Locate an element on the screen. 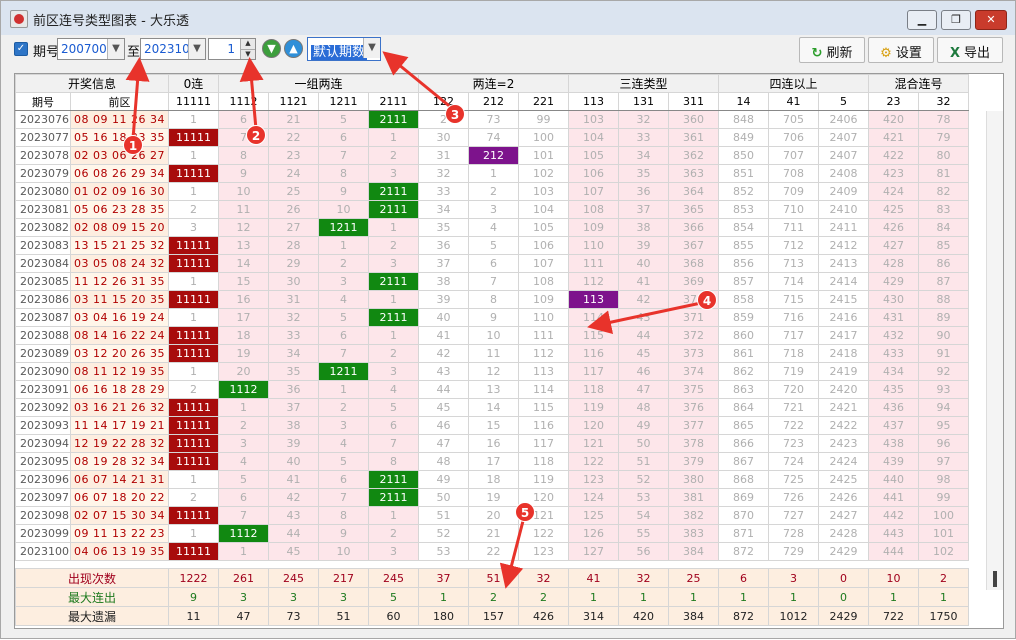  miss-count-cell: 865 is located at coordinates (743, 425).